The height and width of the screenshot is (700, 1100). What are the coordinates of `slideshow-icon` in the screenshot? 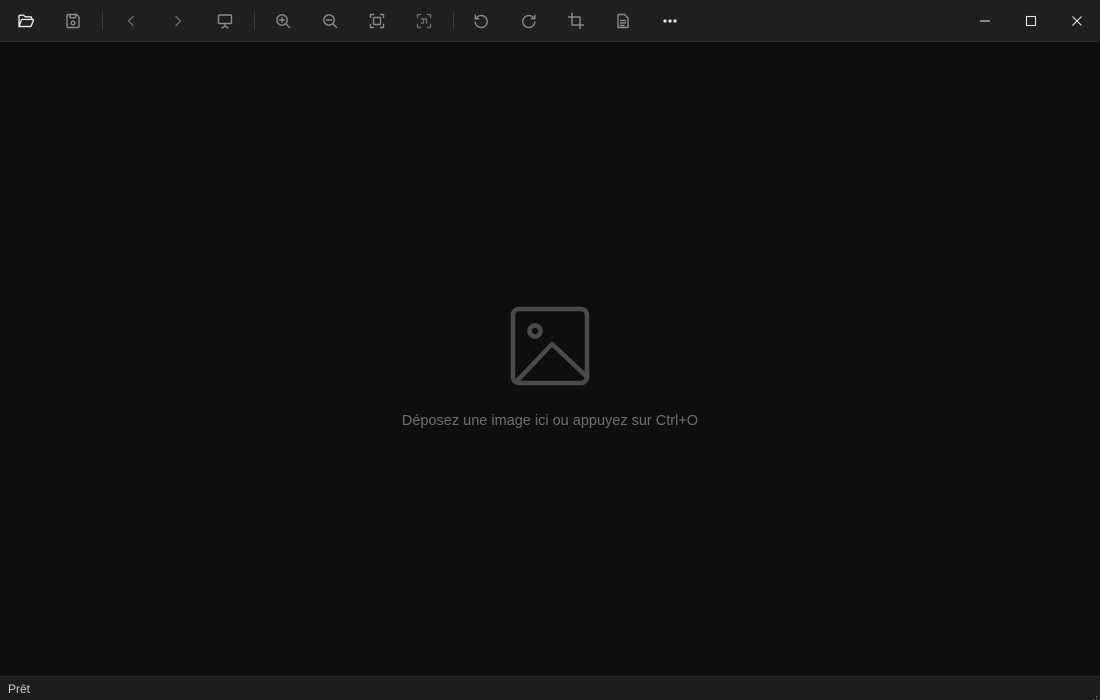 It's located at (225, 21).